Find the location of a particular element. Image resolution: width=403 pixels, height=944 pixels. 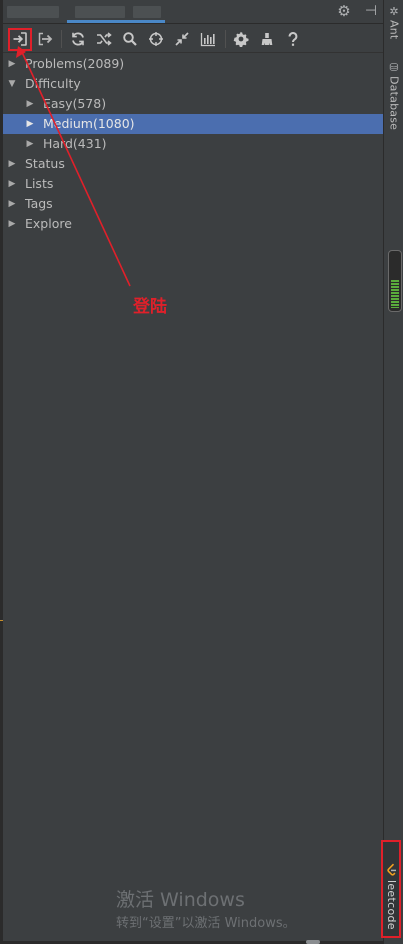

locate-button is located at coordinates (156, 39).